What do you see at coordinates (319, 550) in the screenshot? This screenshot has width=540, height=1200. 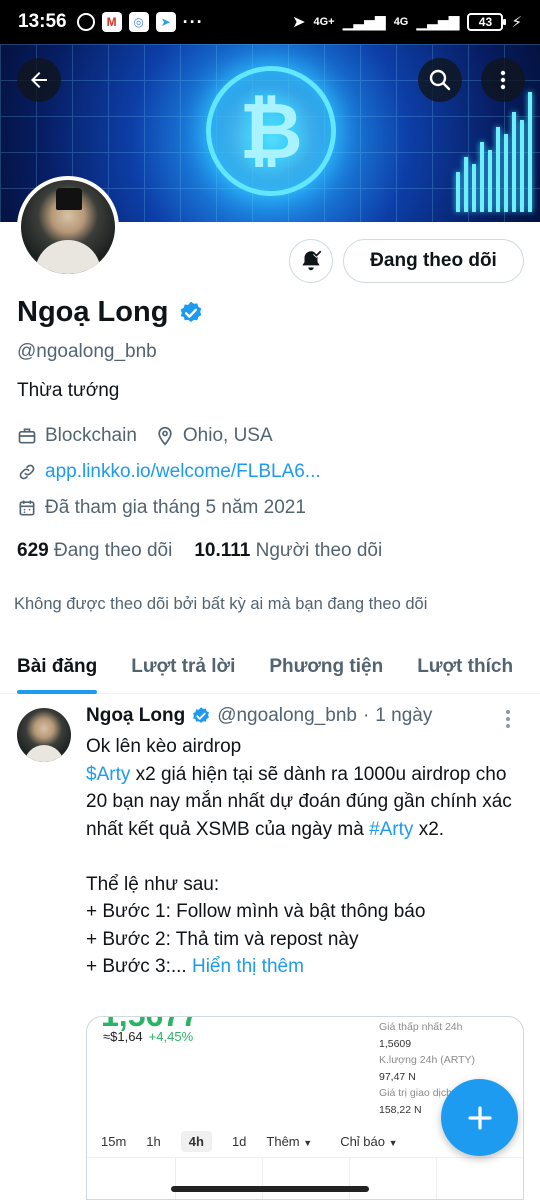 I see `followers-label: Người theo dõi` at bounding box center [319, 550].